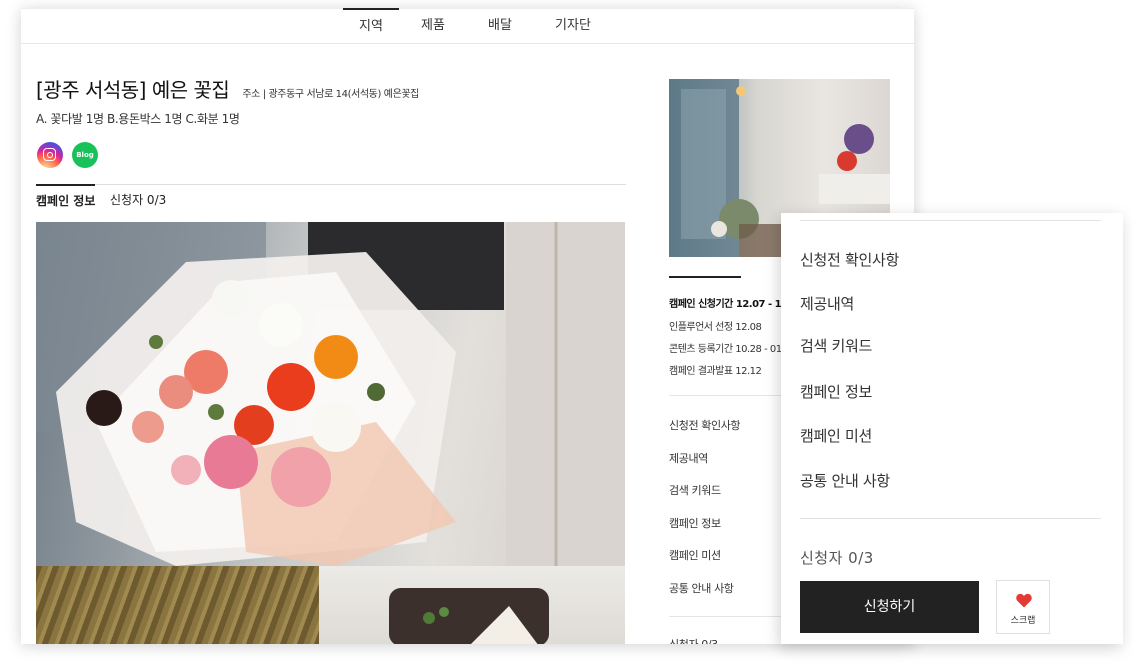 This screenshot has width=1133, height=667. I want to click on steps-photo, so click(177, 605).